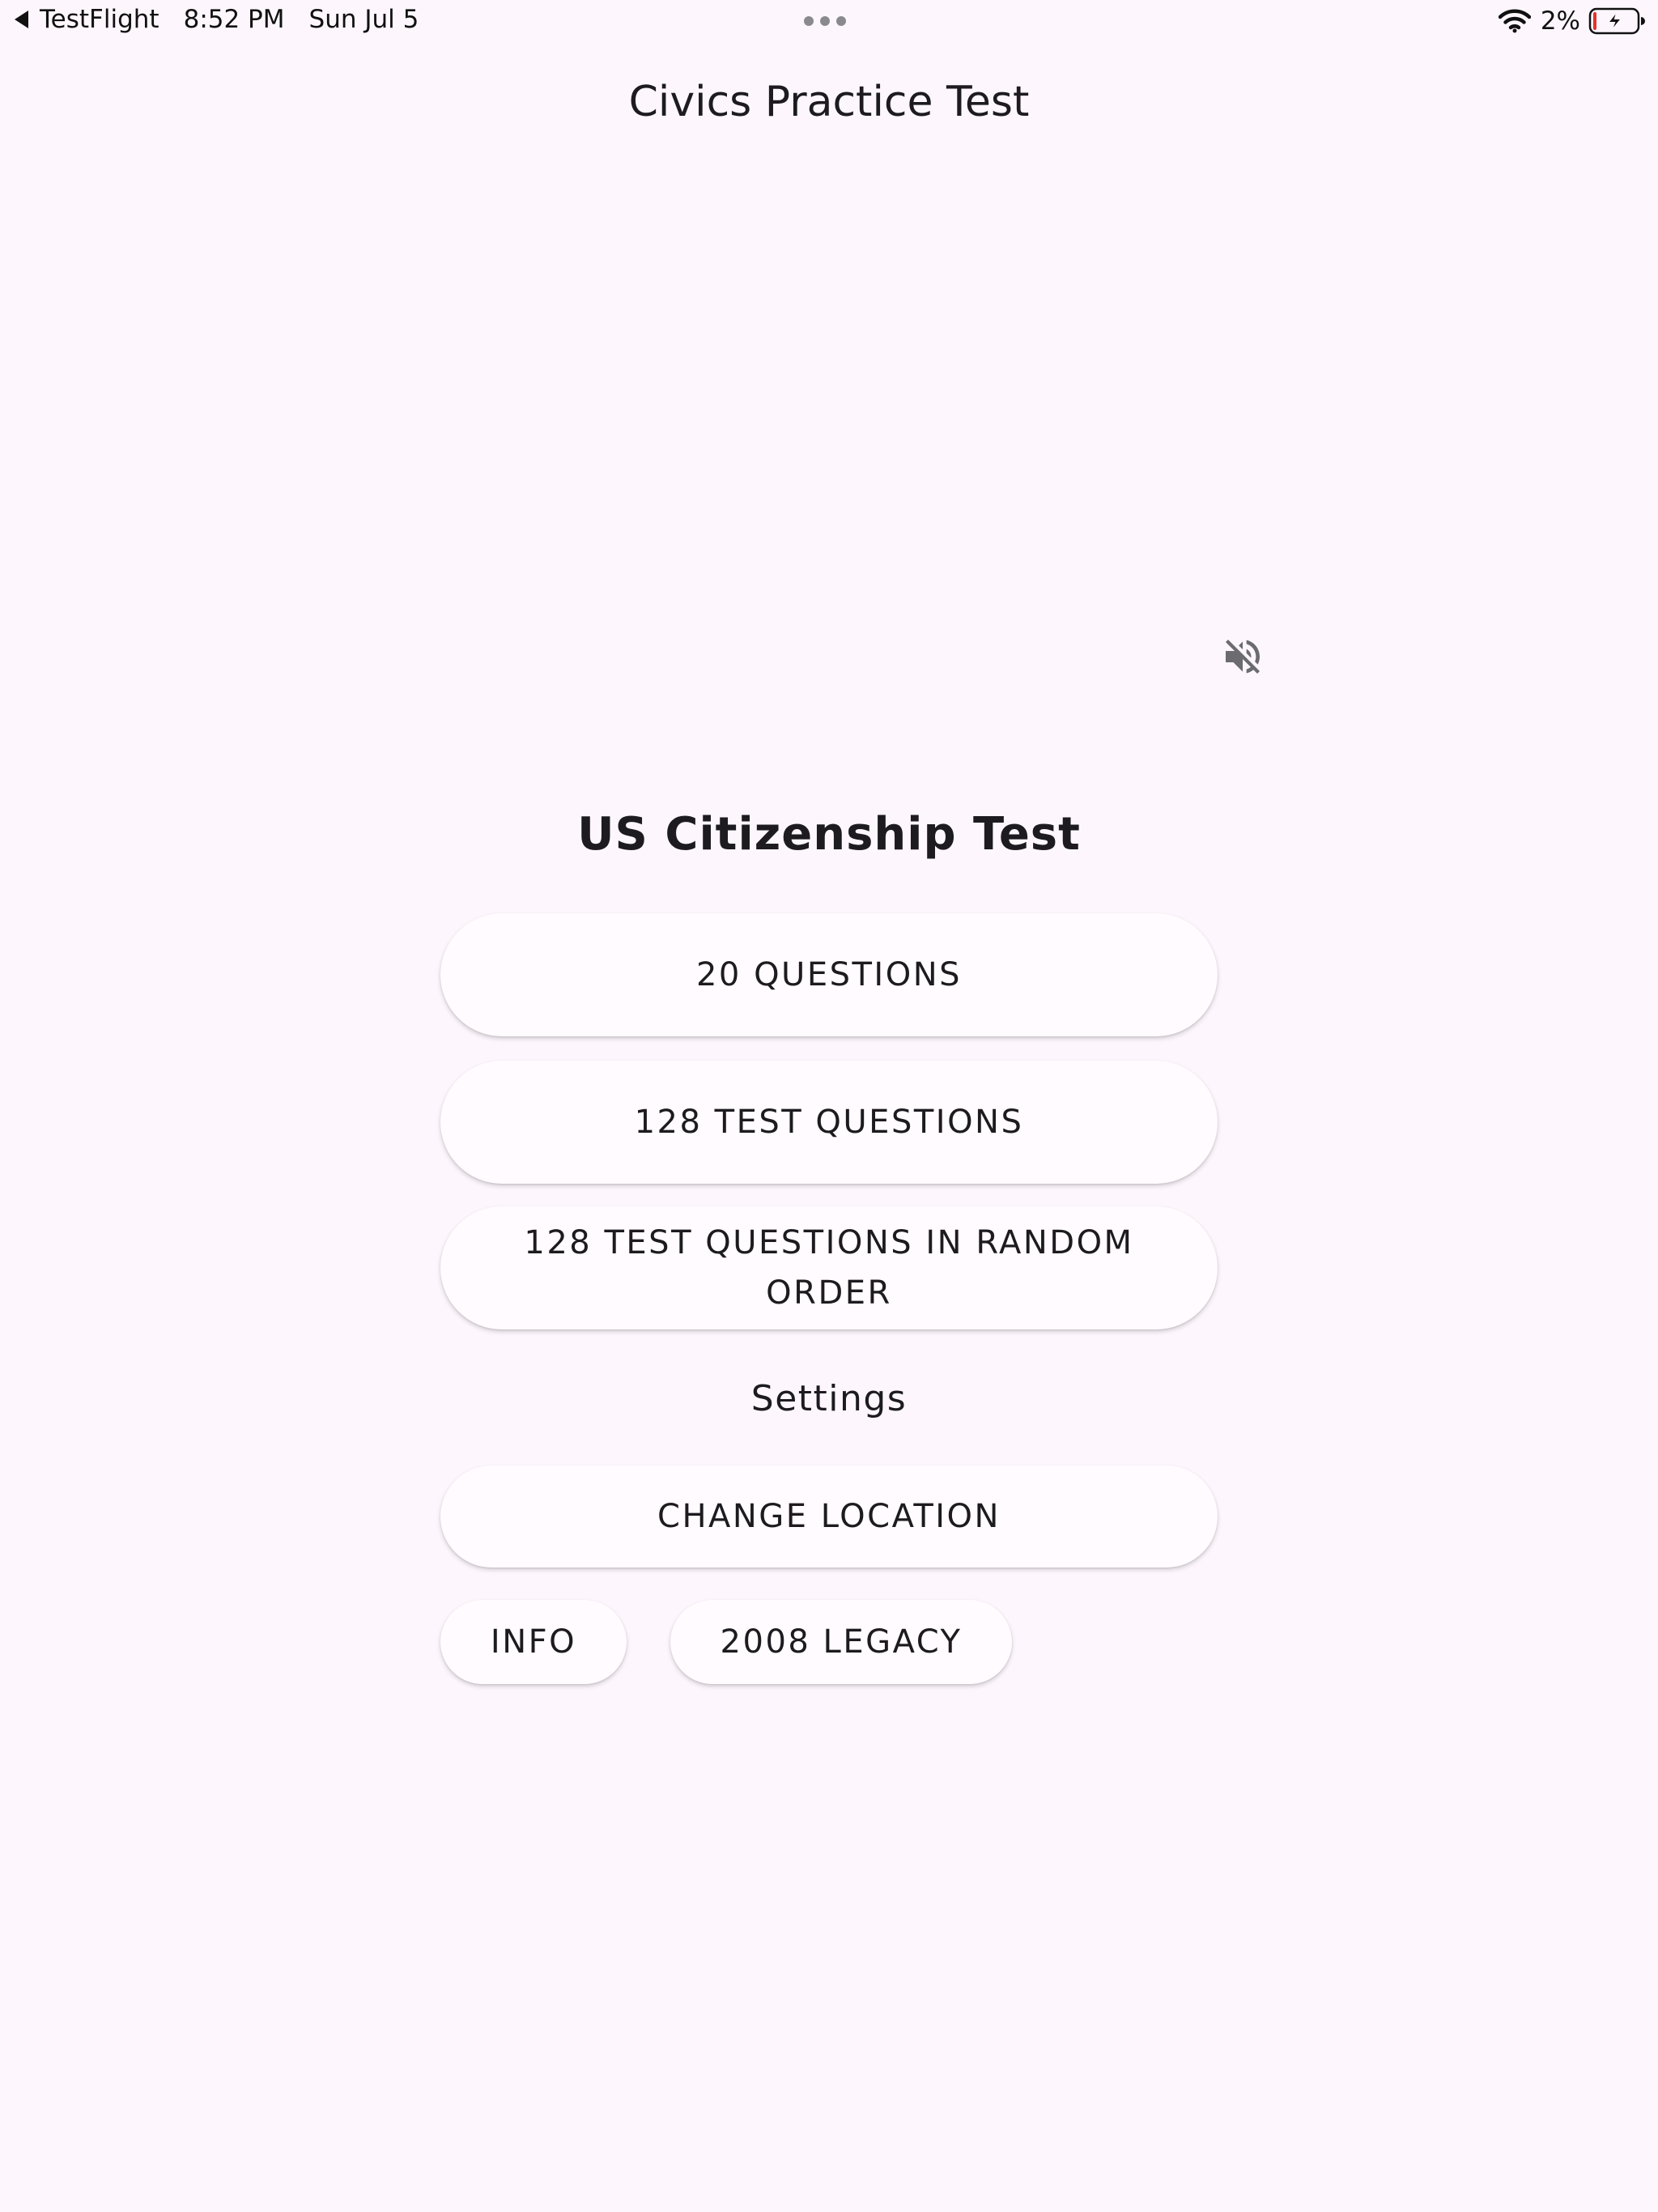 Image resolution: width=1658 pixels, height=2212 pixels. What do you see at coordinates (829, 1268) in the screenshot?
I see `random-order-questions-button: 128 TEST QUESTIONS IN RANDOM ORDER` at bounding box center [829, 1268].